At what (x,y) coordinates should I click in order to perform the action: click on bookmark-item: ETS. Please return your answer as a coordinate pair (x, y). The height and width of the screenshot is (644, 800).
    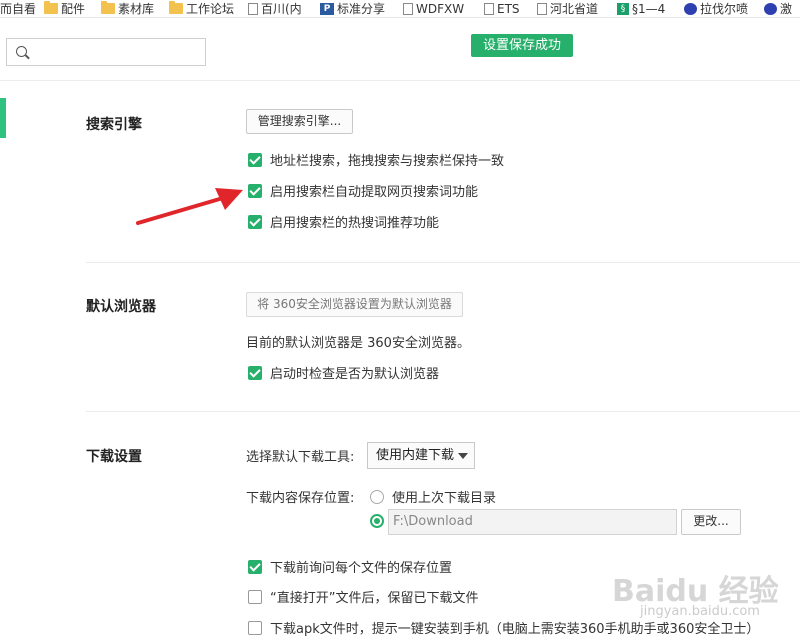
    Looking at the image, I should click on (502, 8).